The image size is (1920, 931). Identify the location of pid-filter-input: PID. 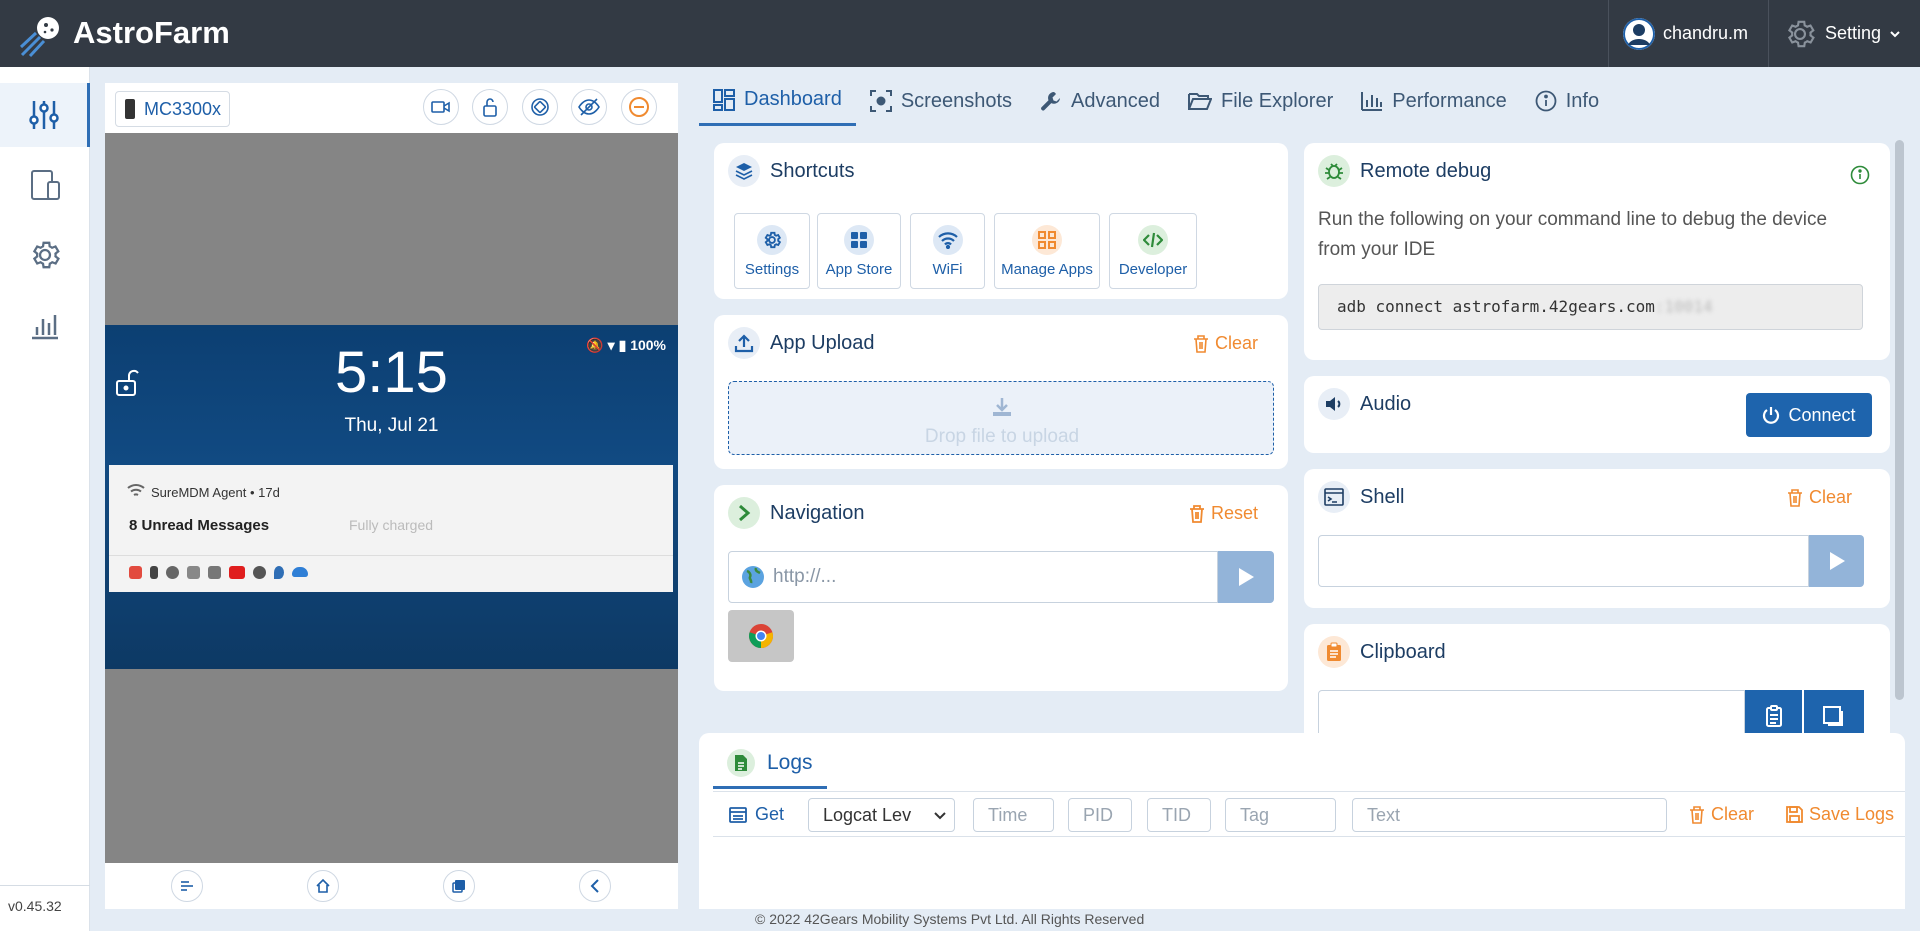
(1100, 815).